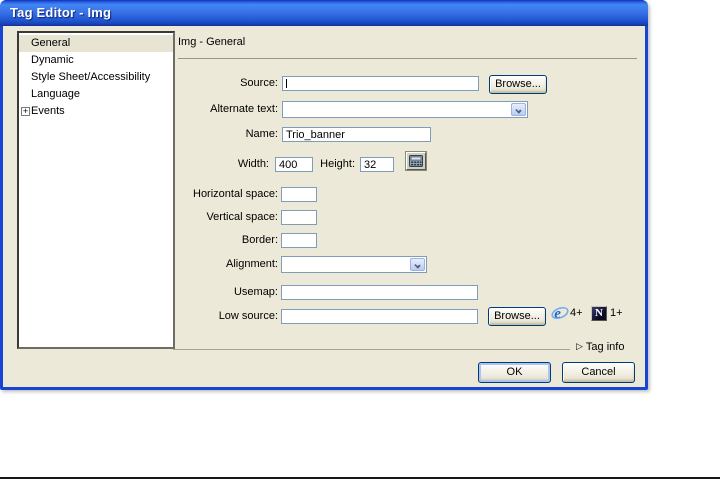  I want to click on alternate-text-label: Alternate text:, so click(244, 109).